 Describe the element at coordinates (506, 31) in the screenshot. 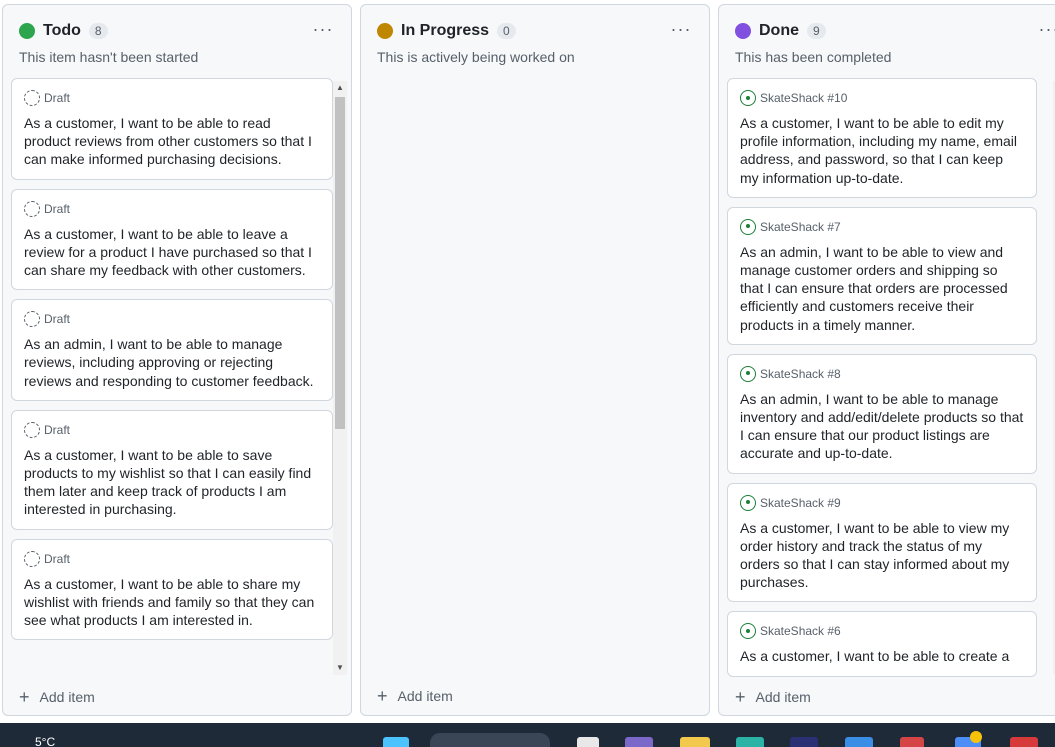

I see `column-count-badge: 0` at that location.